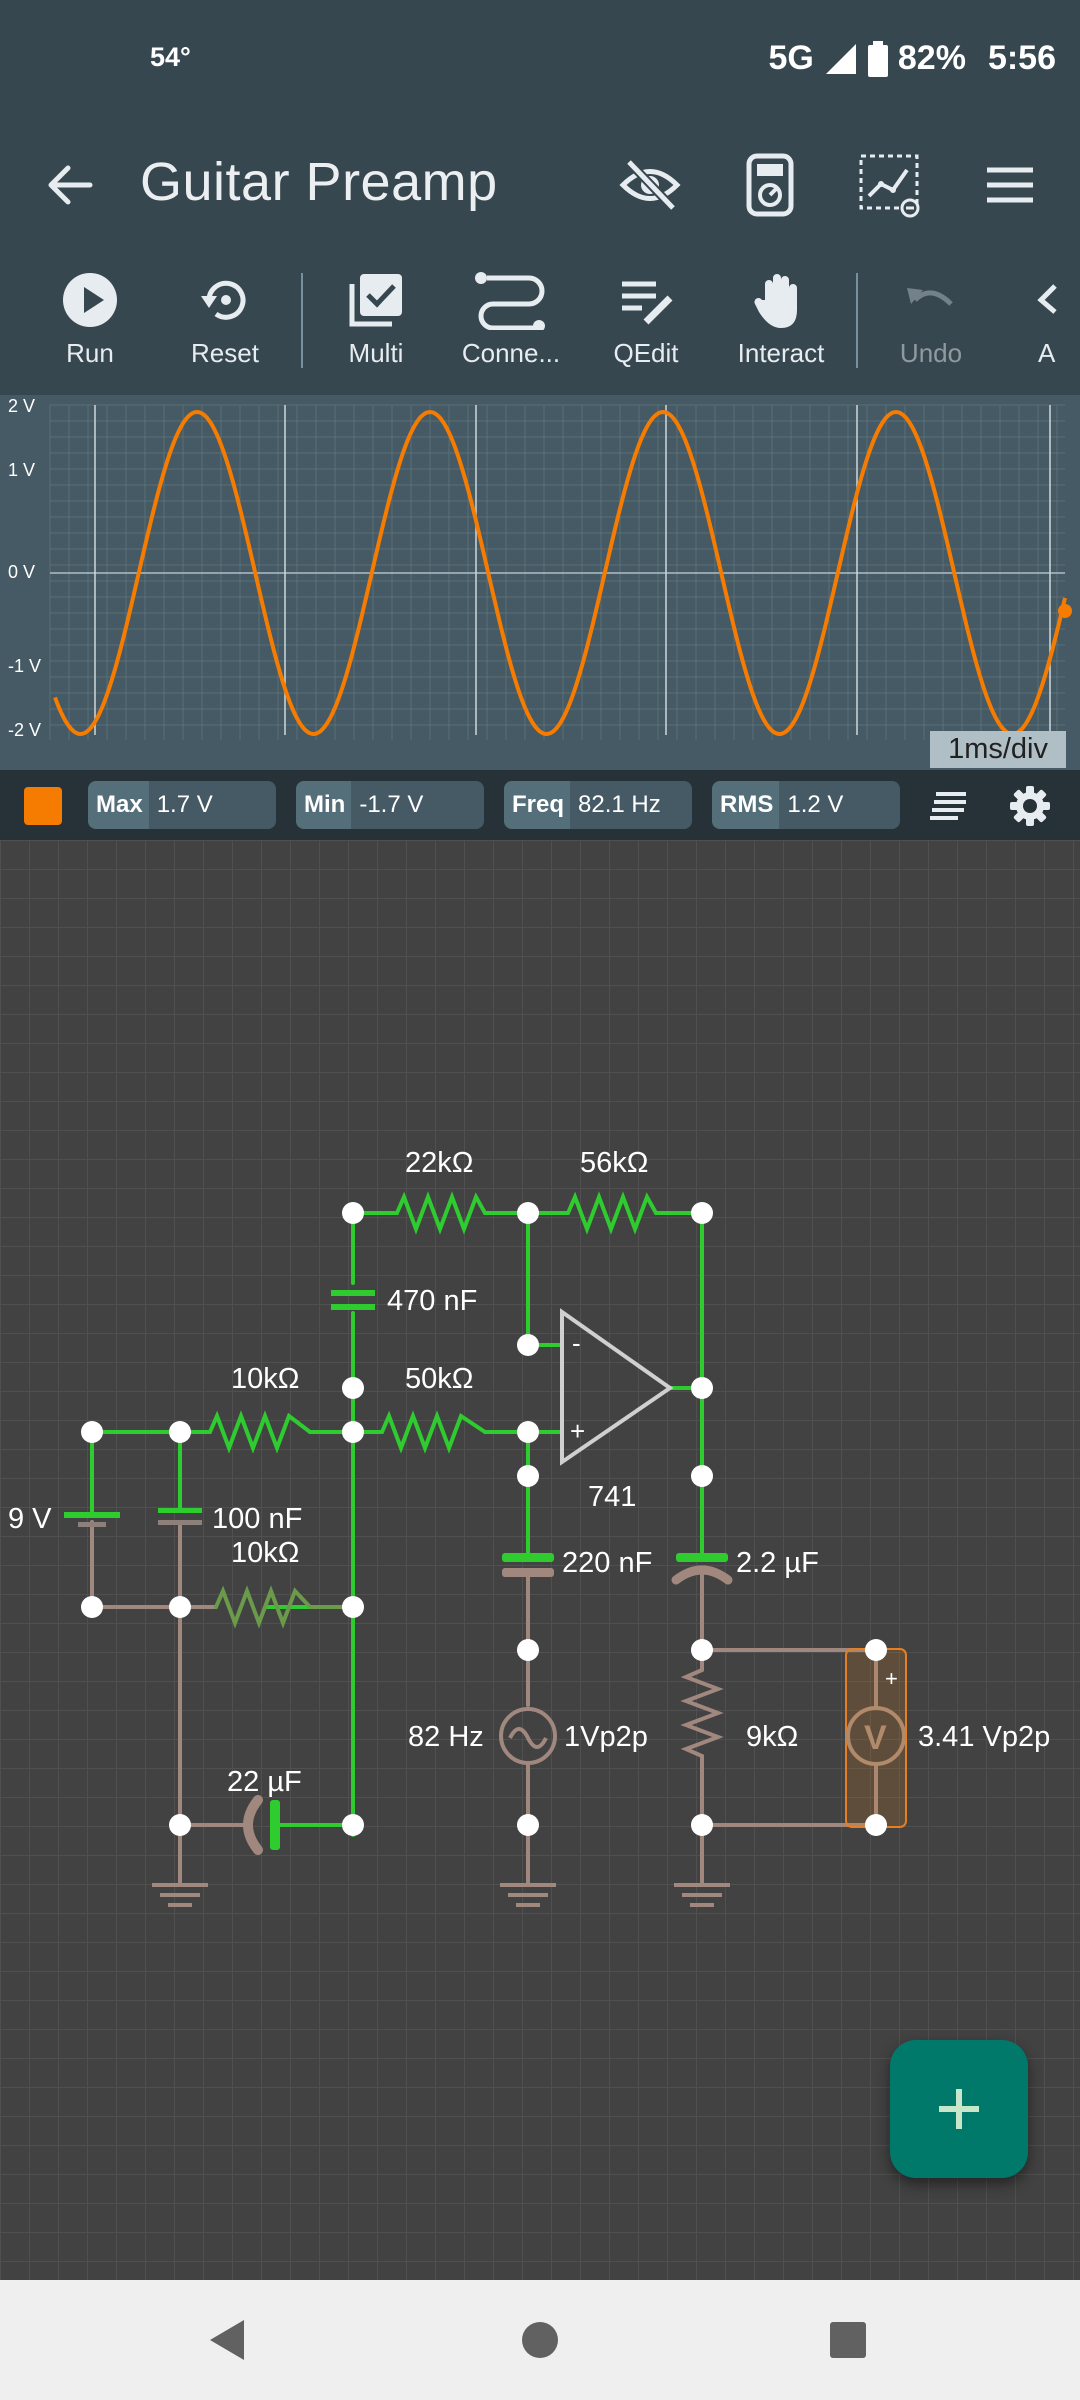  I want to click on measurement-max: Max 1.7 V, so click(182, 805).